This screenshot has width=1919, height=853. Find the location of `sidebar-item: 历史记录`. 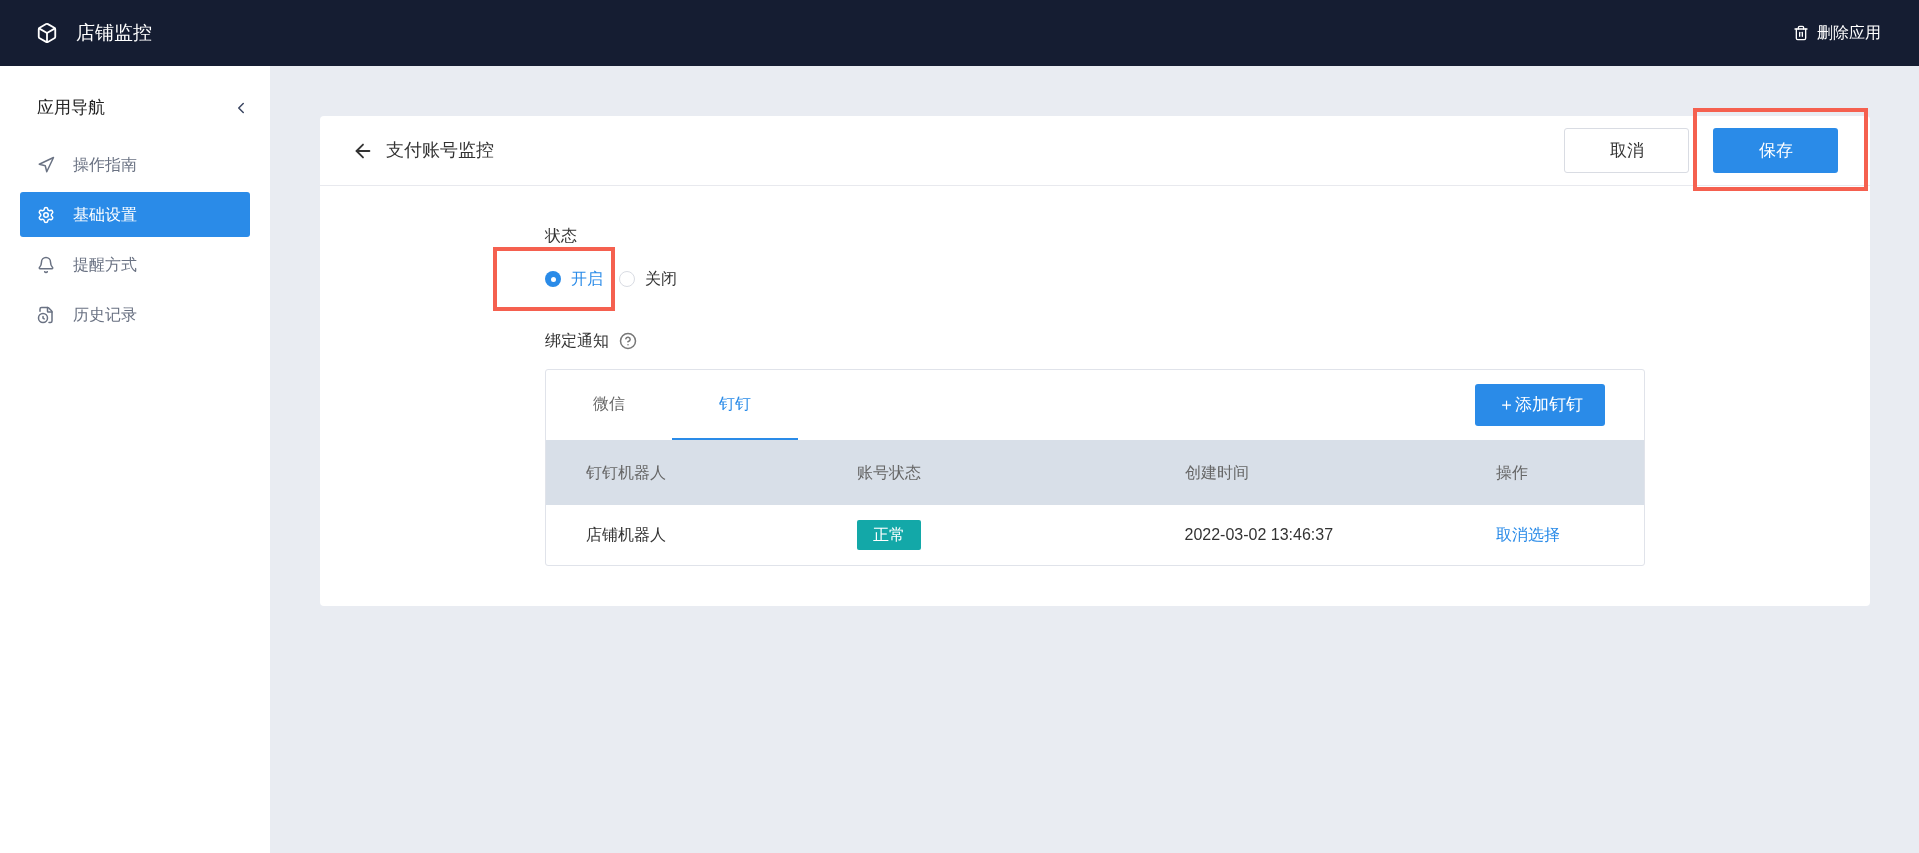

sidebar-item: 历史记录 is located at coordinates (135, 314).